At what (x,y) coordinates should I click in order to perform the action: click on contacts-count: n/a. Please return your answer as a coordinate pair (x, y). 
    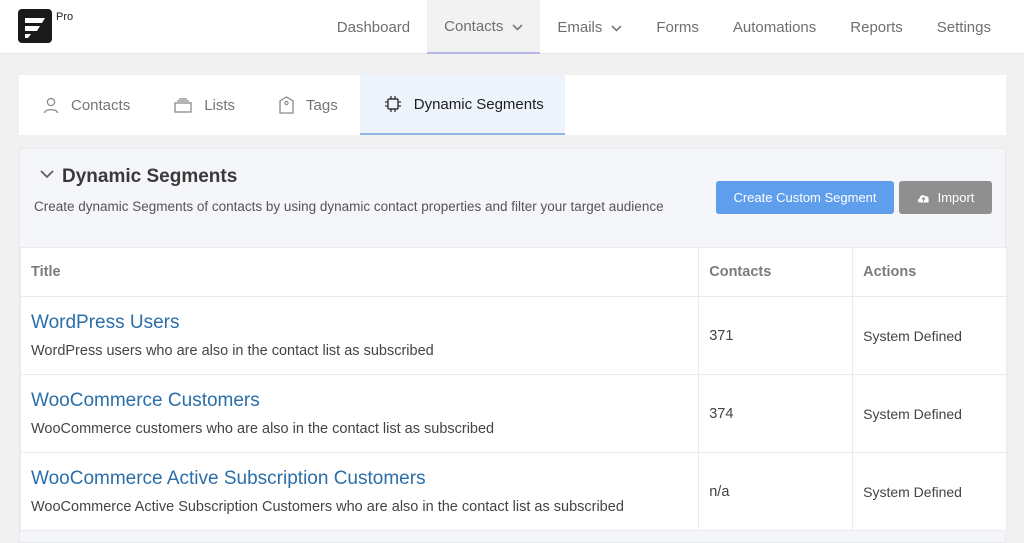
    Looking at the image, I should click on (776, 491).